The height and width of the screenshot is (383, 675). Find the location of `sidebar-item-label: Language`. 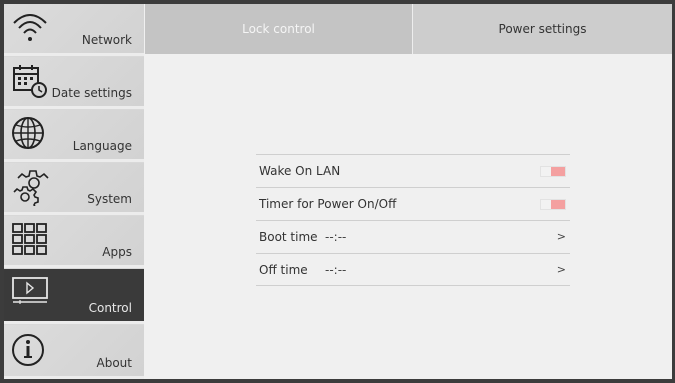

sidebar-item-label: Language is located at coordinates (102, 146).